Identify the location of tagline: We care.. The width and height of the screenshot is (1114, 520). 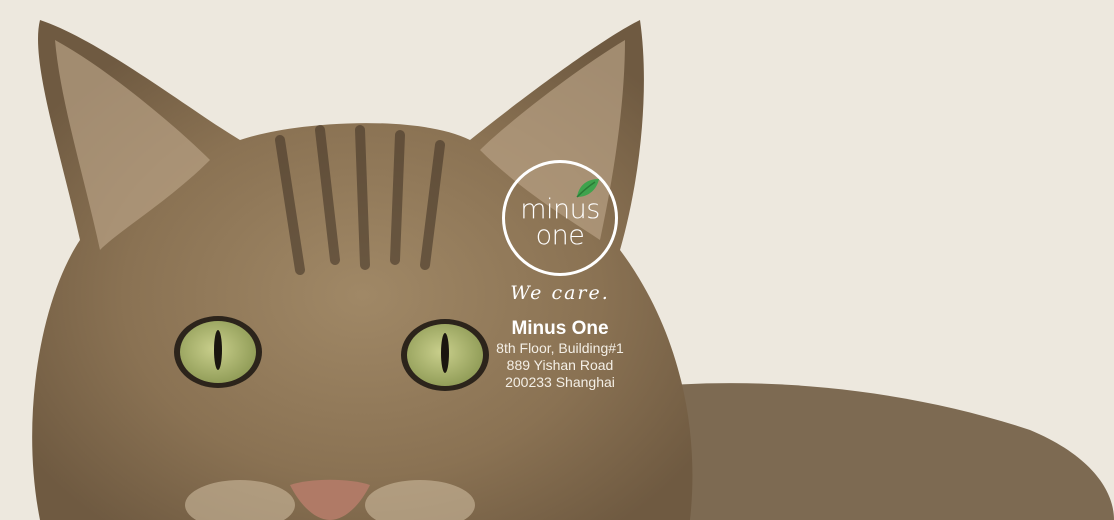
(560, 293).